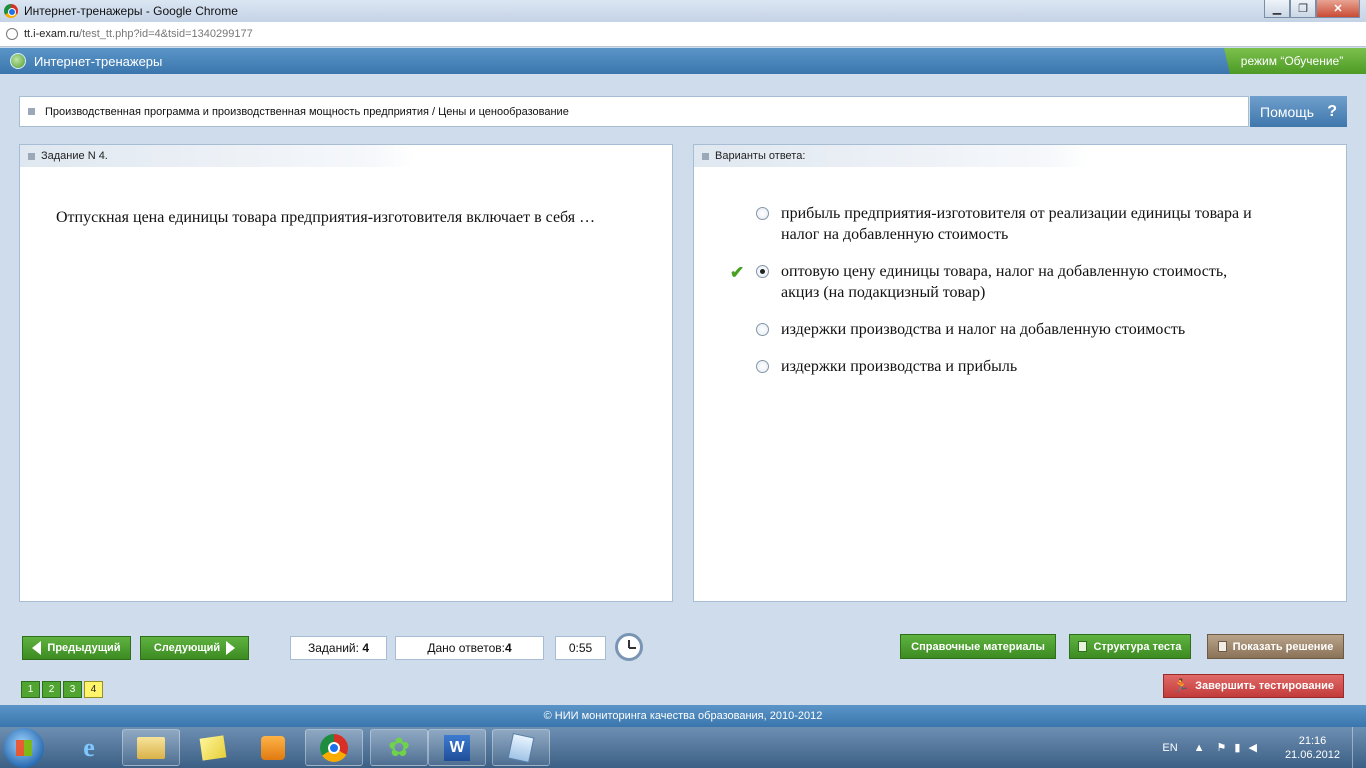 The width and height of the screenshot is (1366, 768). What do you see at coordinates (1295, 61) in the screenshot?
I see `mode-badge: режим “Обучение”` at bounding box center [1295, 61].